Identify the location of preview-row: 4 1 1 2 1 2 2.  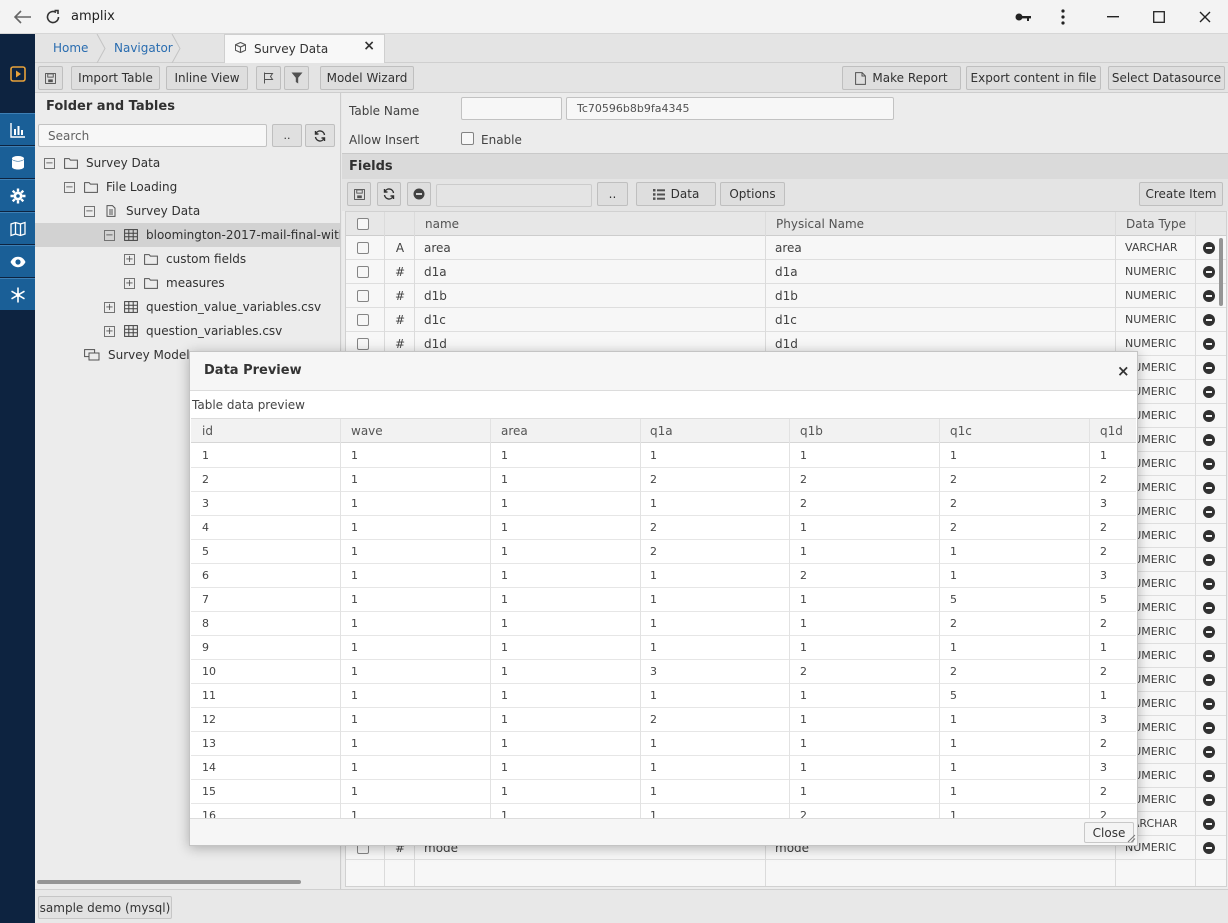
(663, 528).